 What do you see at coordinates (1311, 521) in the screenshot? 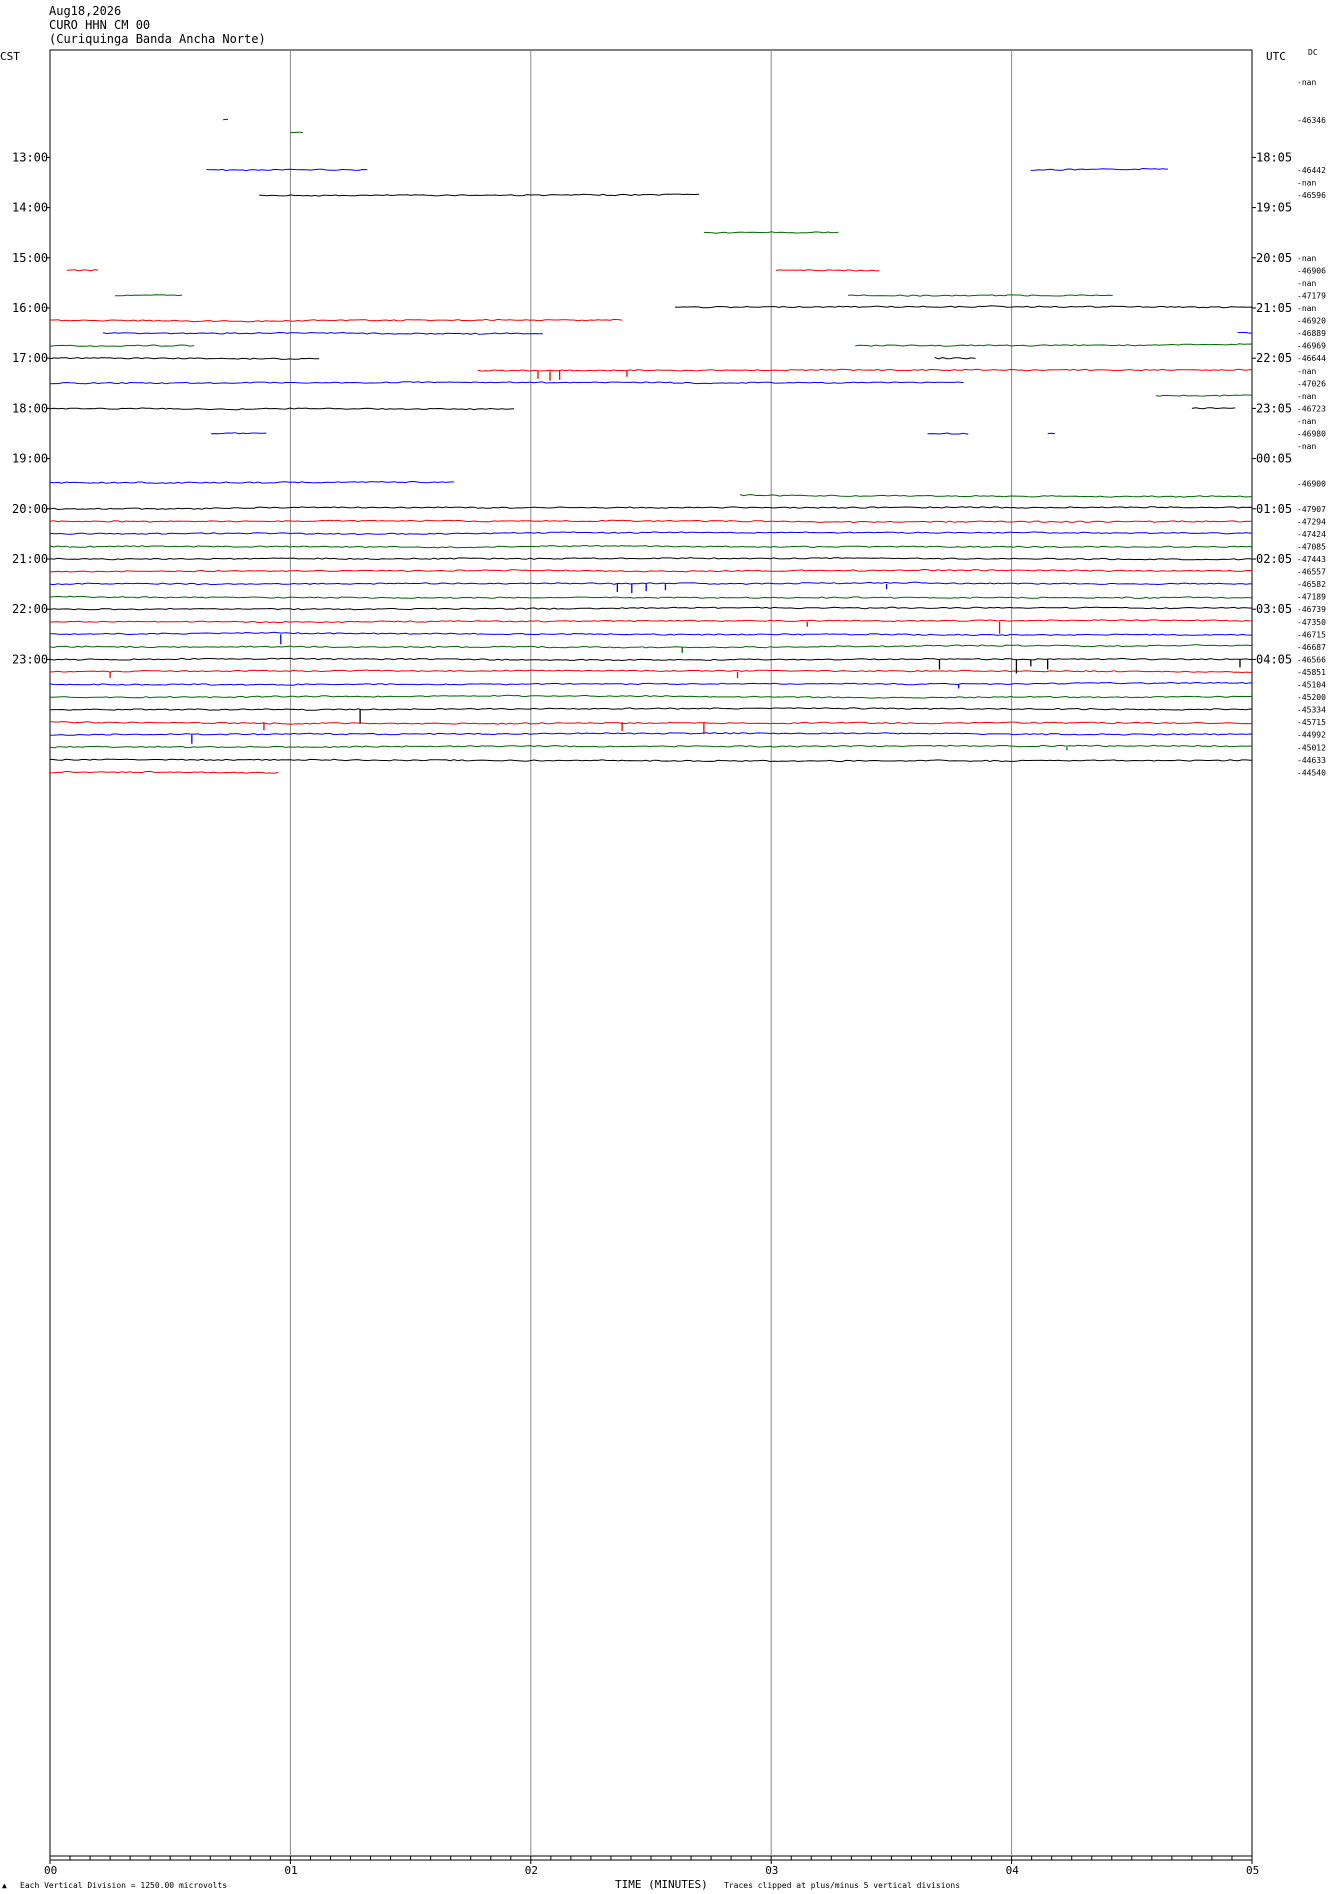
I see `row-dc-value: -47294` at bounding box center [1311, 521].